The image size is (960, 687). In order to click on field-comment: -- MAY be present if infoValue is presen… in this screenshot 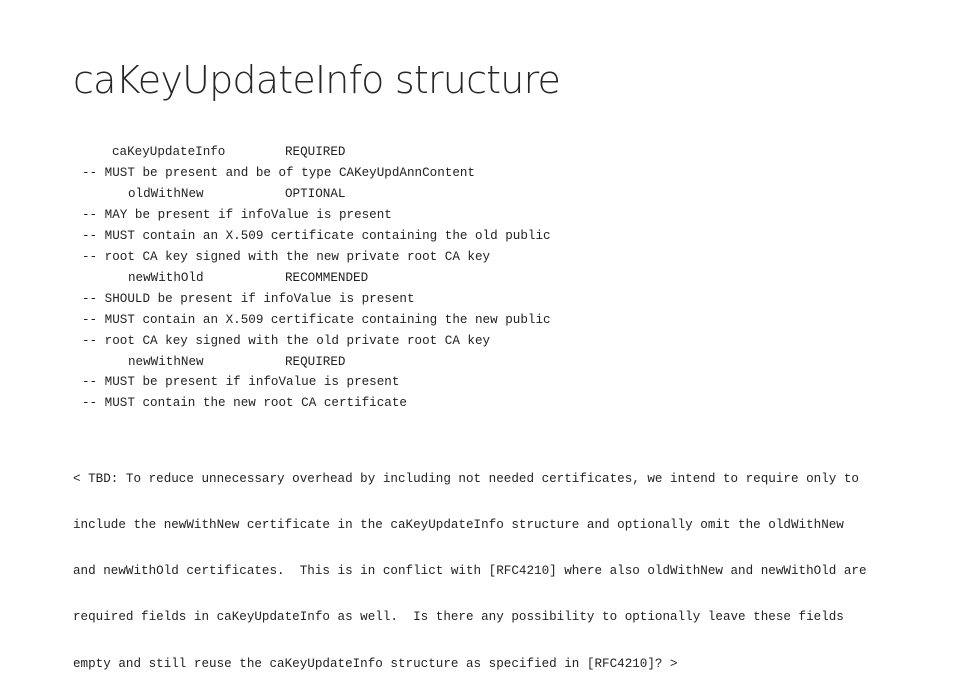, I will do `click(237, 215)`.